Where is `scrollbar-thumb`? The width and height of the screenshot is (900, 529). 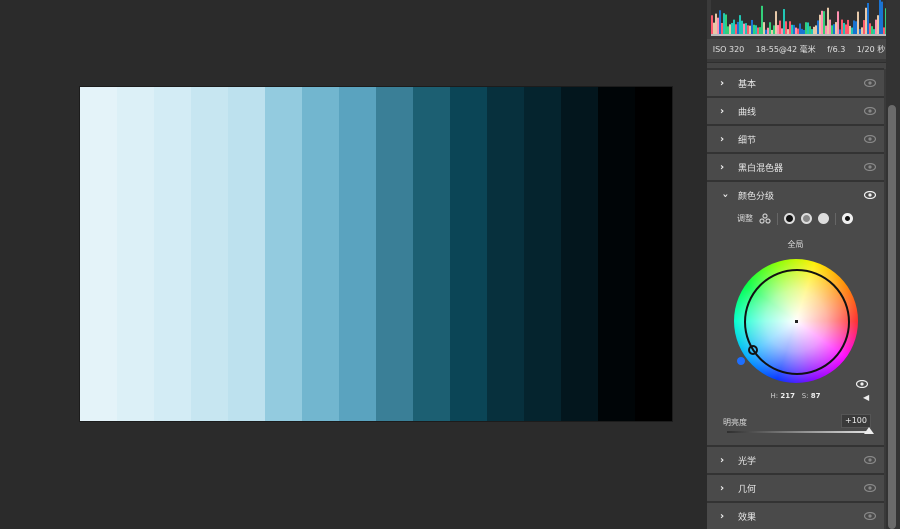
scrollbar-thumb is located at coordinates (892, 317).